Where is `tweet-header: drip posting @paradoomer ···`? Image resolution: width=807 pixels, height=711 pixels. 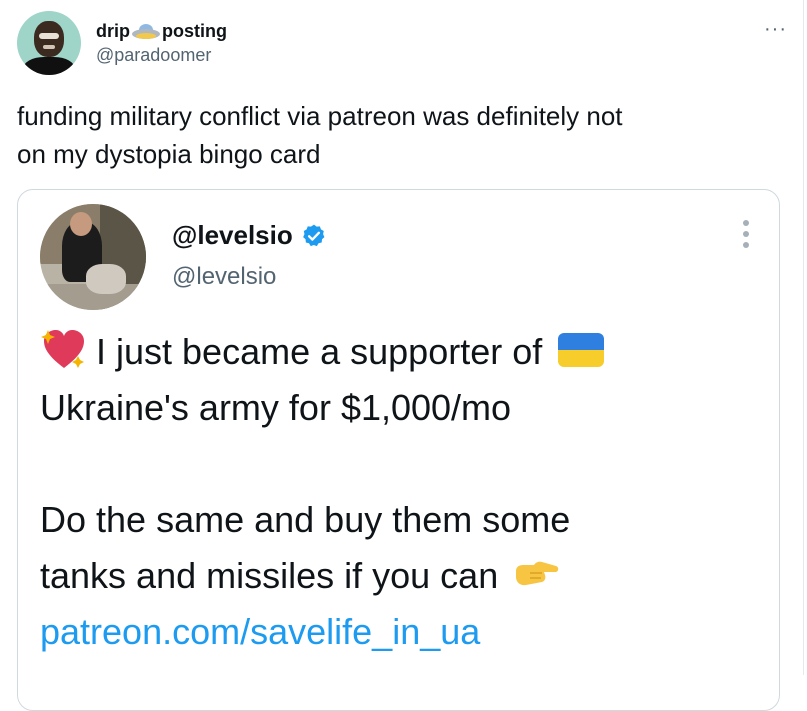
tweet-header: drip posting @paradoomer ··· is located at coordinates (402, 44).